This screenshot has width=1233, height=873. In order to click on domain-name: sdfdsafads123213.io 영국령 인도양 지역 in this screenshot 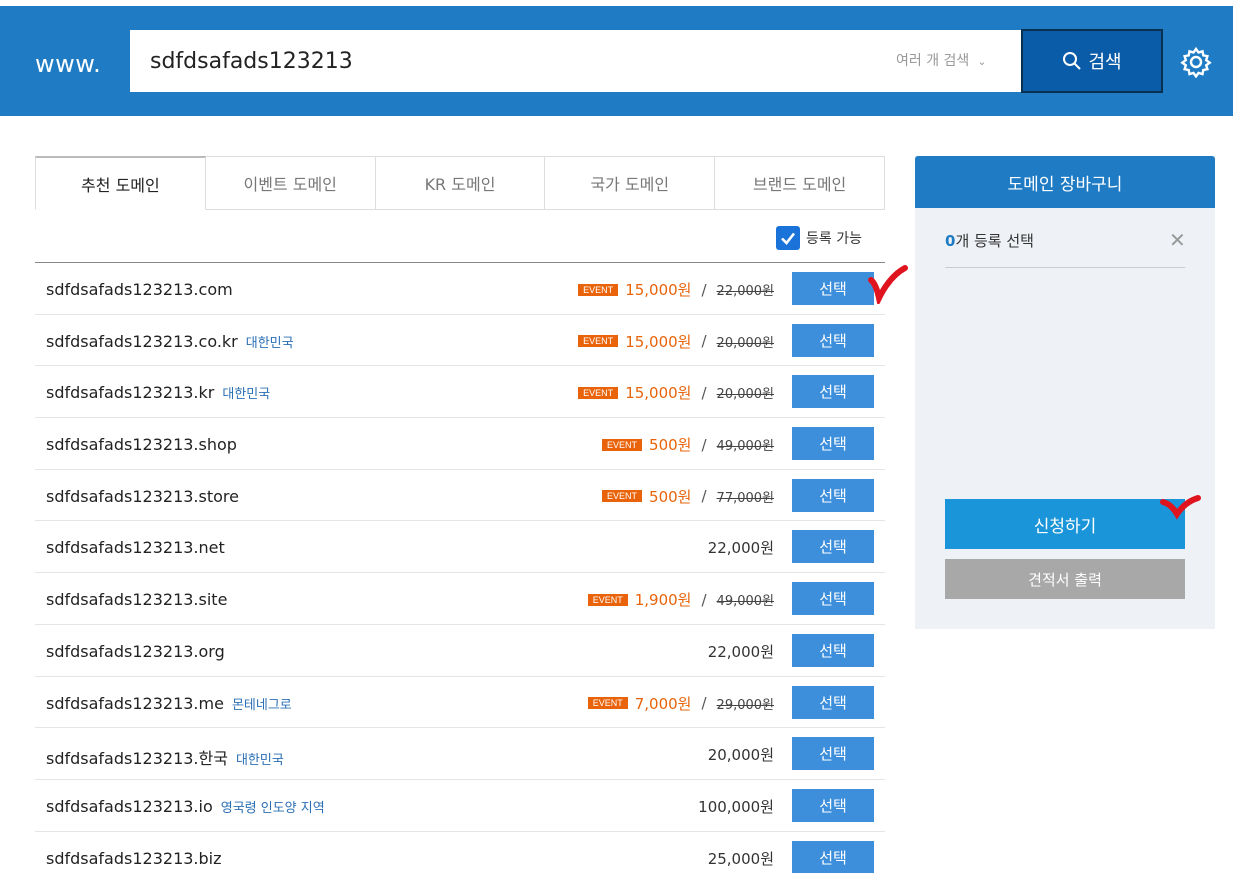, I will do `click(185, 806)`.